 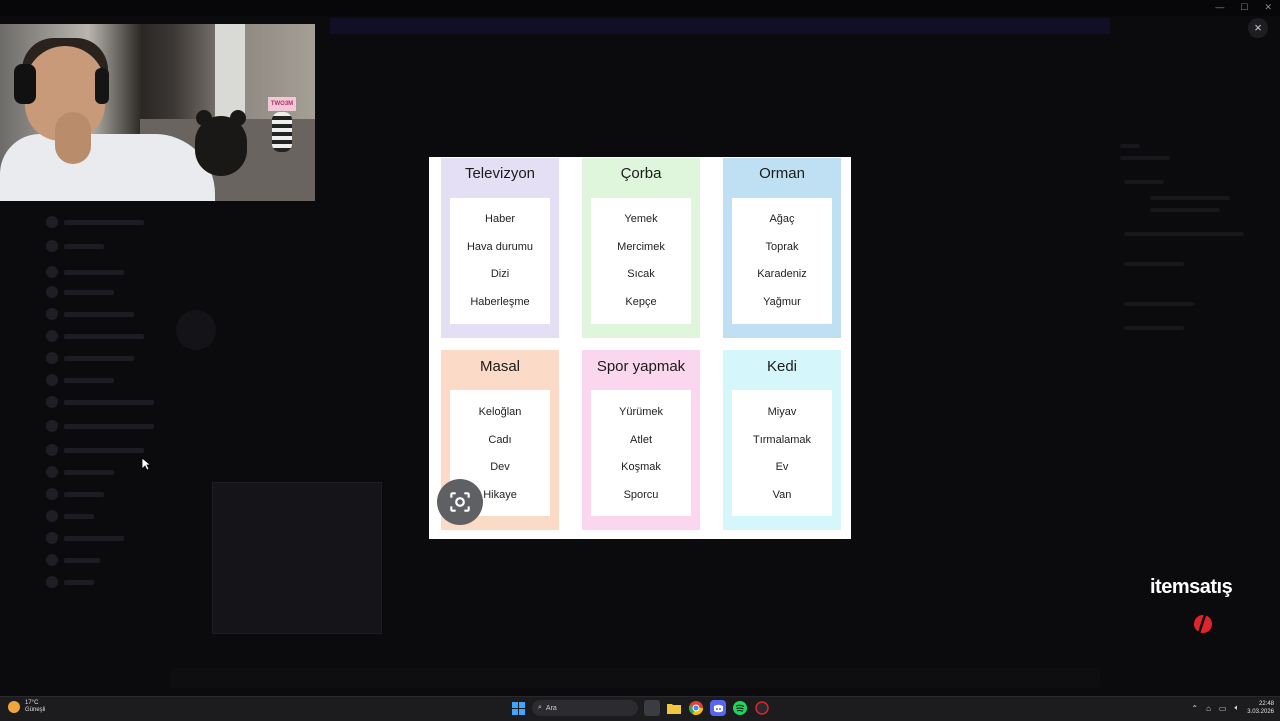 What do you see at coordinates (518, 708) in the screenshot?
I see `windows-start-icon` at bounding box center [518, 708].